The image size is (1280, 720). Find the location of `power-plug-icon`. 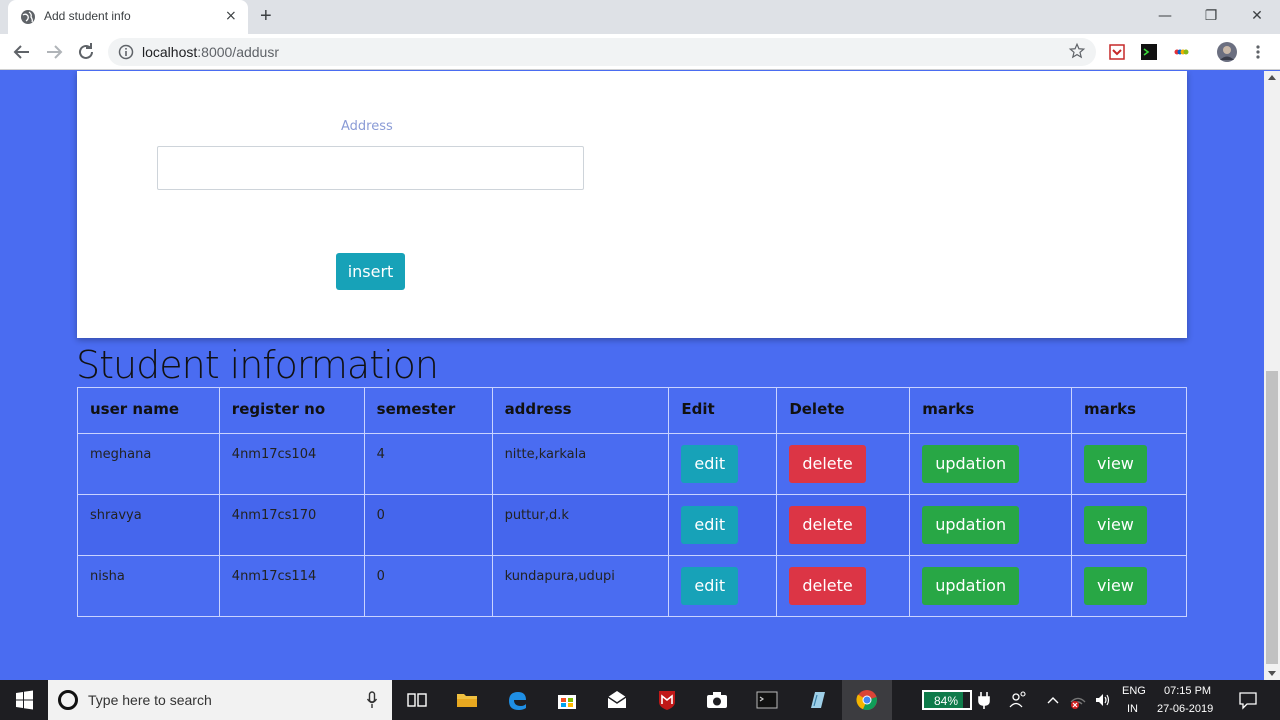

power-plug-icon is located at coordinates (984, 700).